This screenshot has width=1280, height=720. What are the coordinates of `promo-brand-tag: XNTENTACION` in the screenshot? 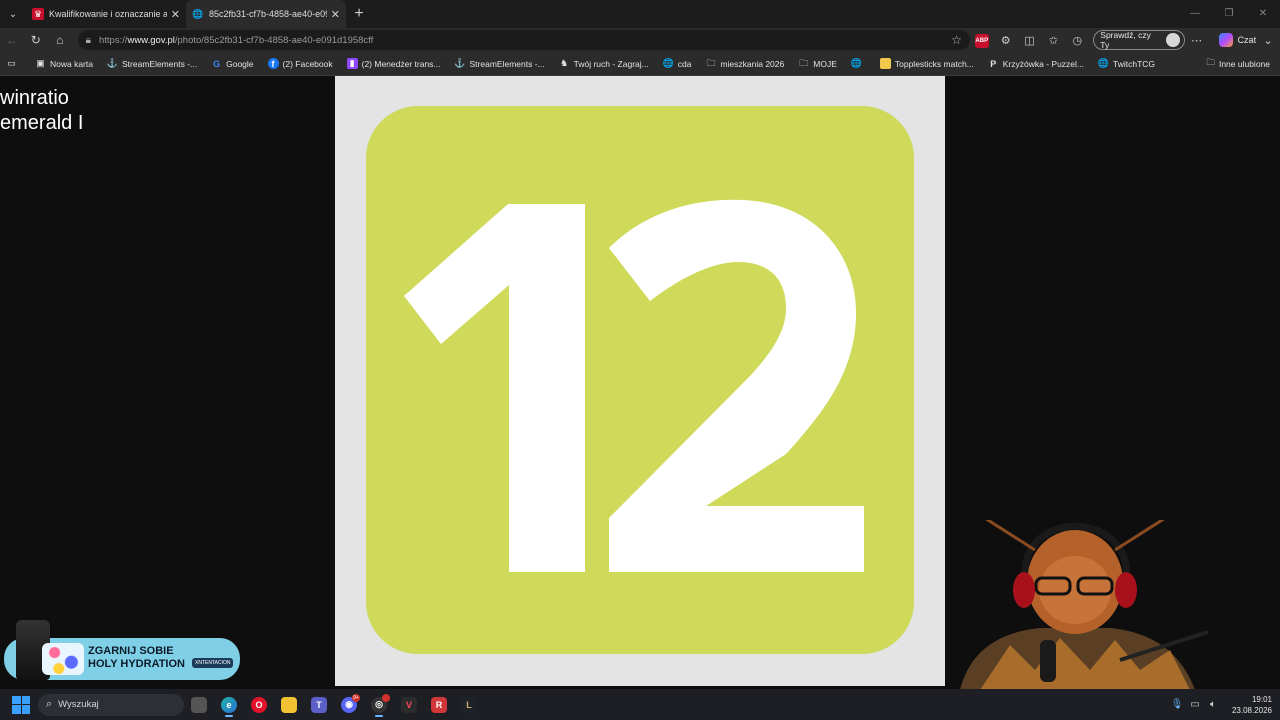 It's located at (213, 663).